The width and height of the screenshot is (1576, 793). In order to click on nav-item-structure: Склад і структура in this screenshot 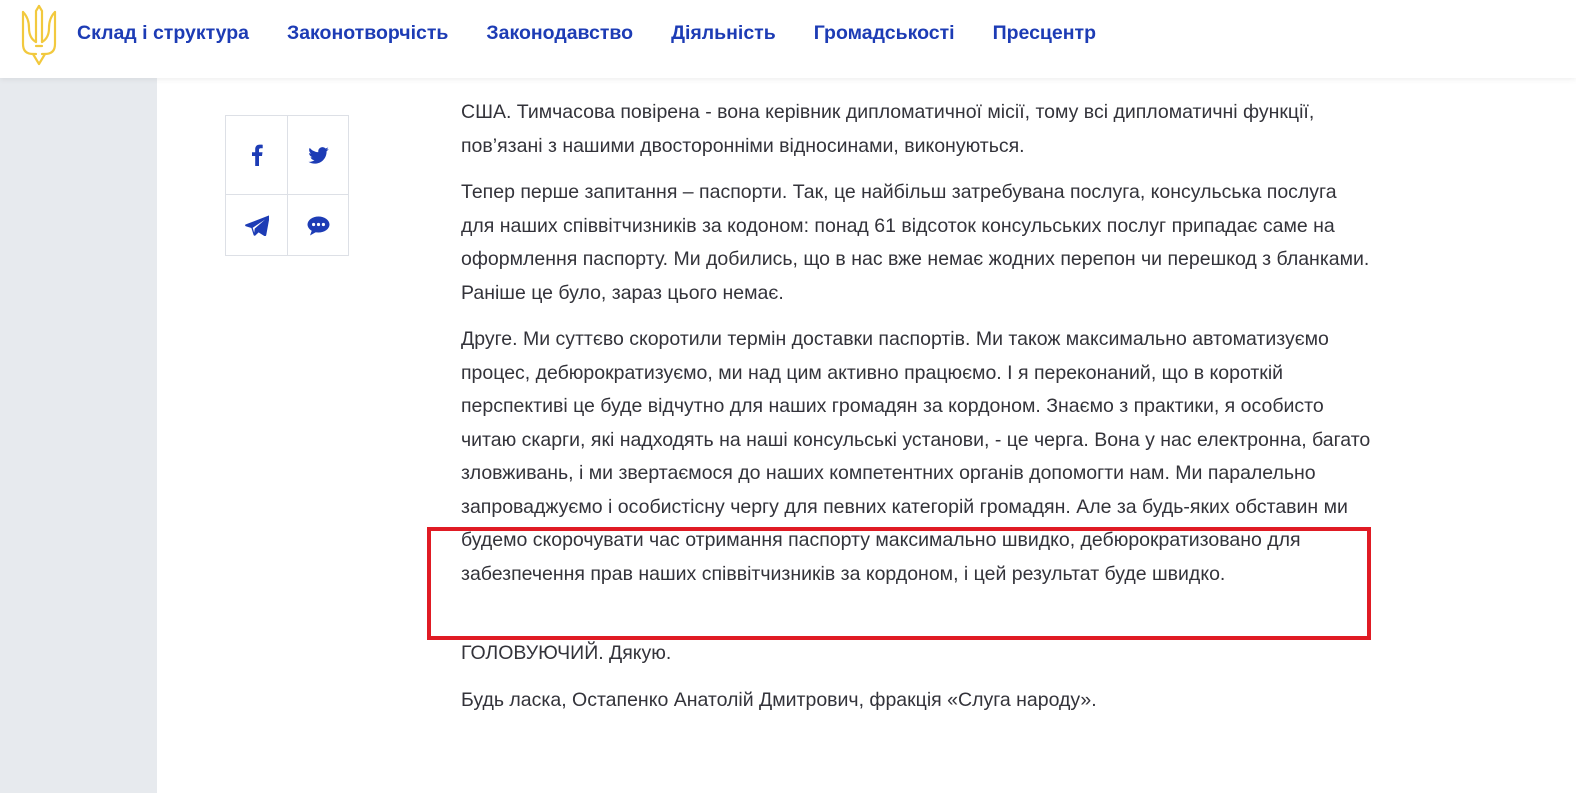, I will do `click(163, 33)`.